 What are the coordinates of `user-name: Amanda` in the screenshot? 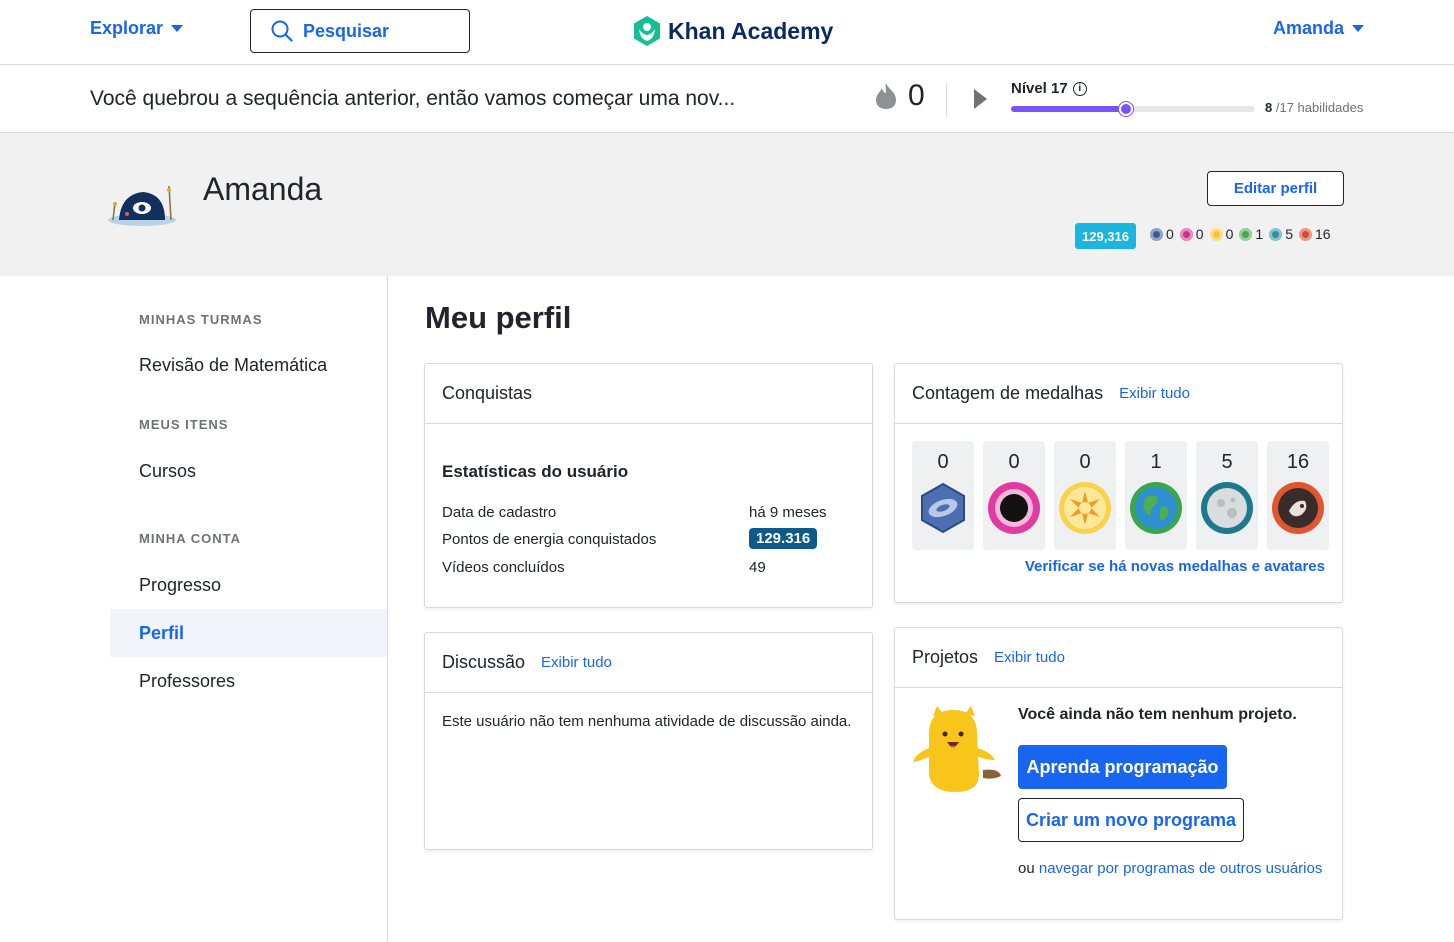 It's located at (1308, 28).